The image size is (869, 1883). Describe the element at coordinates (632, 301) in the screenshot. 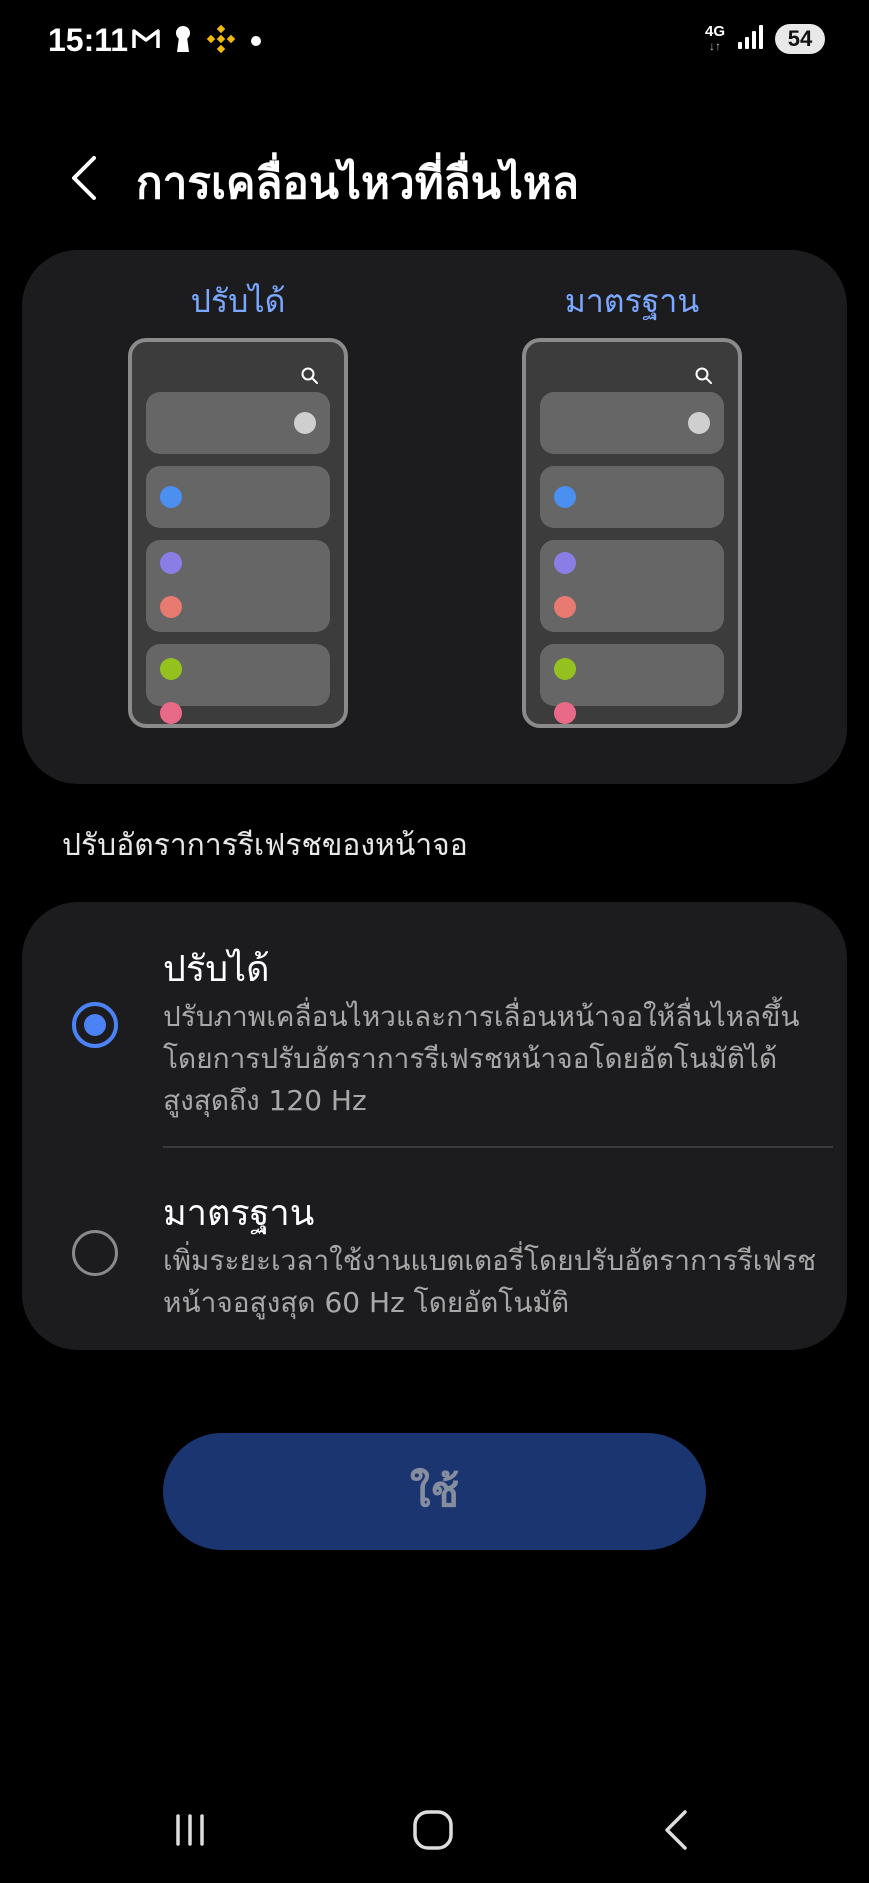

I see `preview-label-standard: มาตรฐาน` at that location.